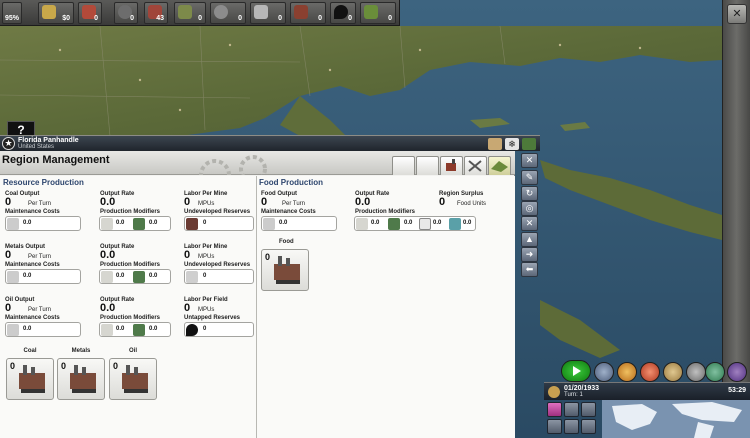 This screenshot has height=438, width=750. What do you see at coordinates (529, 239) in the screenshot?
I see `building-button: ▲` at bounding box center [529, 239].